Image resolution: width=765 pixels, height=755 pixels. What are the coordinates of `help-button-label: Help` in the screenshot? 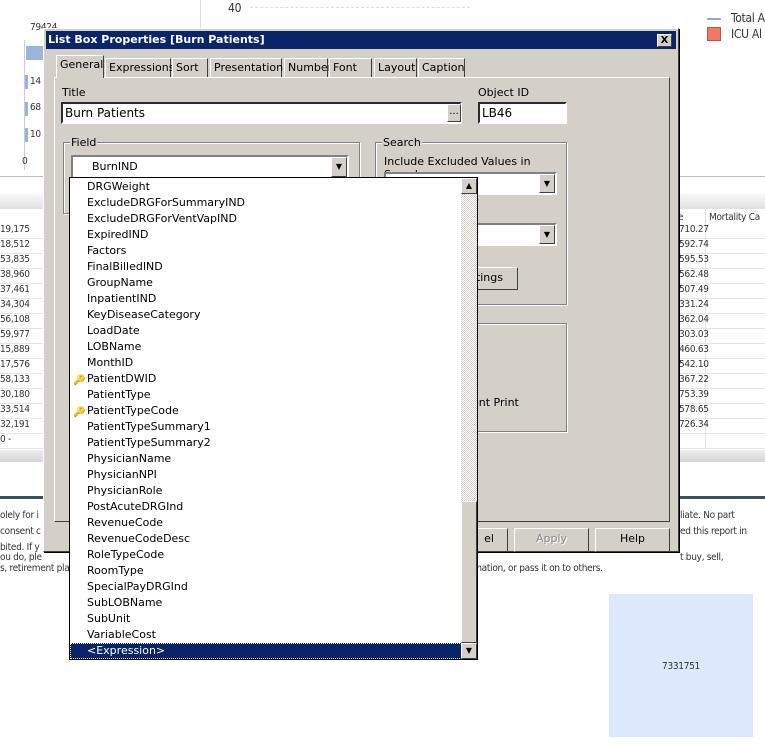 It's located at (632, 538).